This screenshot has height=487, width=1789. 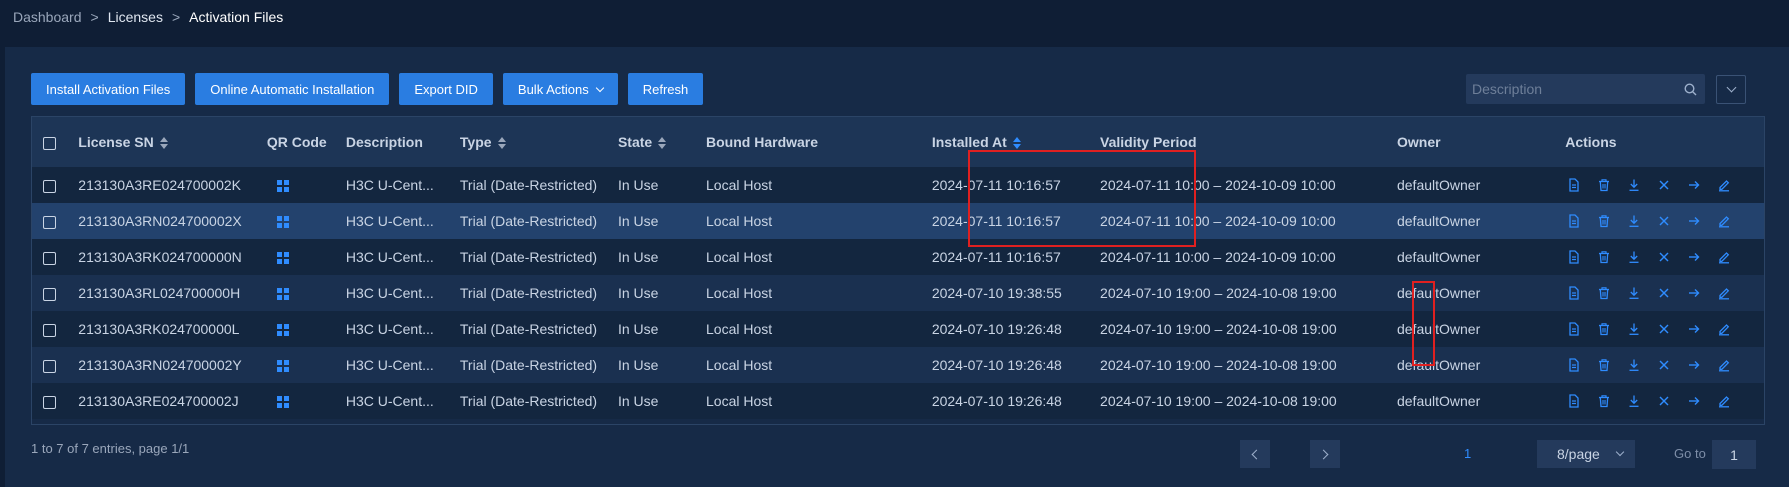 I want to click on search-icon, so click(x=1690, y=89).